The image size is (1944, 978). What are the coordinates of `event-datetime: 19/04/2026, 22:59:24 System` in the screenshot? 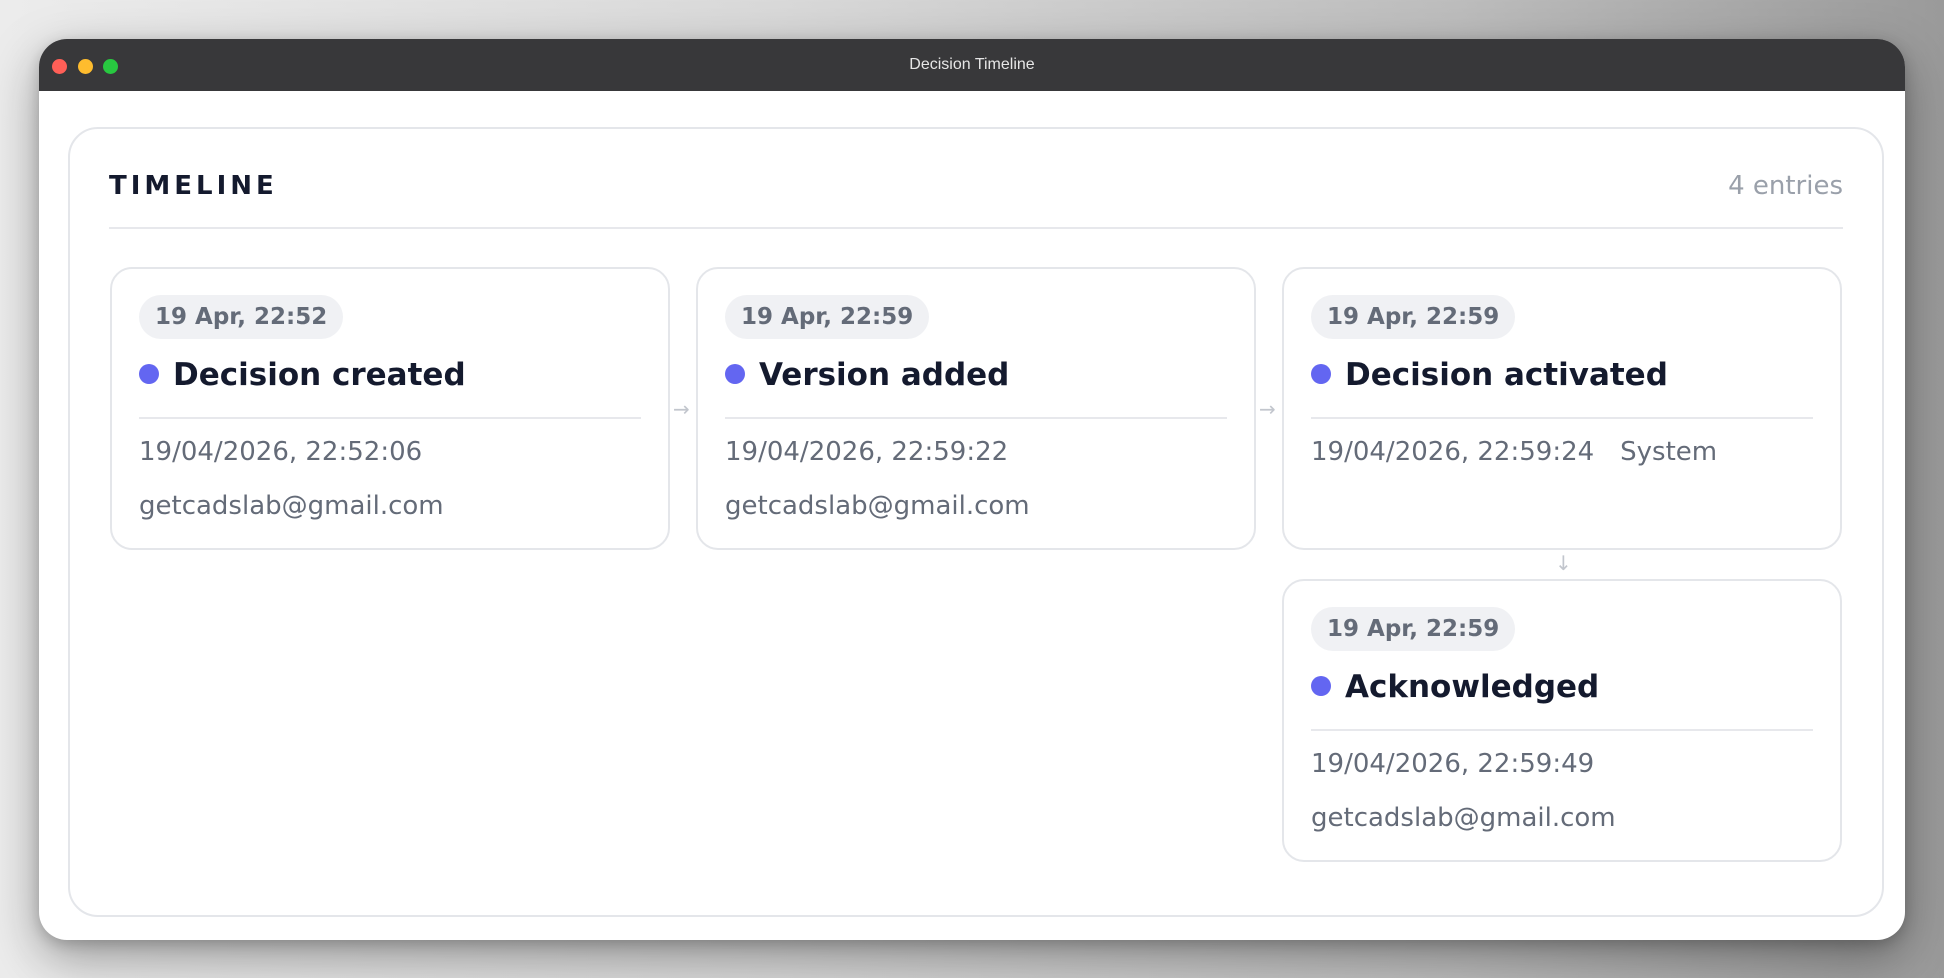 It's located at (1514, 452).